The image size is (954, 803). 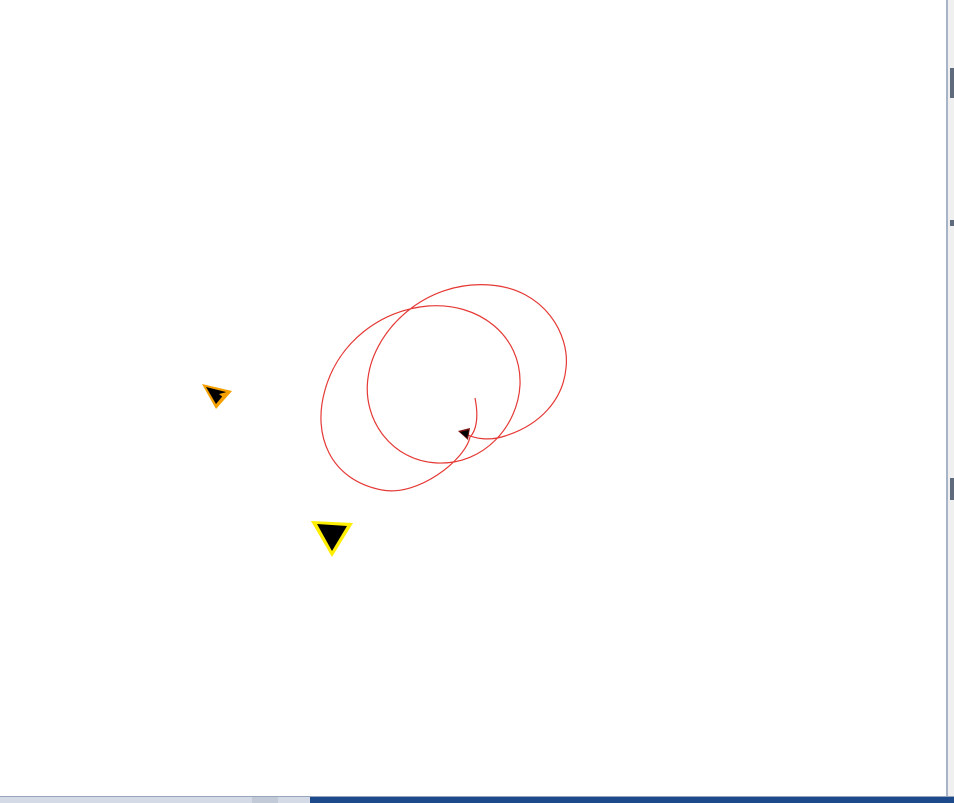 What do you see at coordinates (217, 396) in the screenshot?
I see `orange-agent-marker` at bounding box center [217, 396].